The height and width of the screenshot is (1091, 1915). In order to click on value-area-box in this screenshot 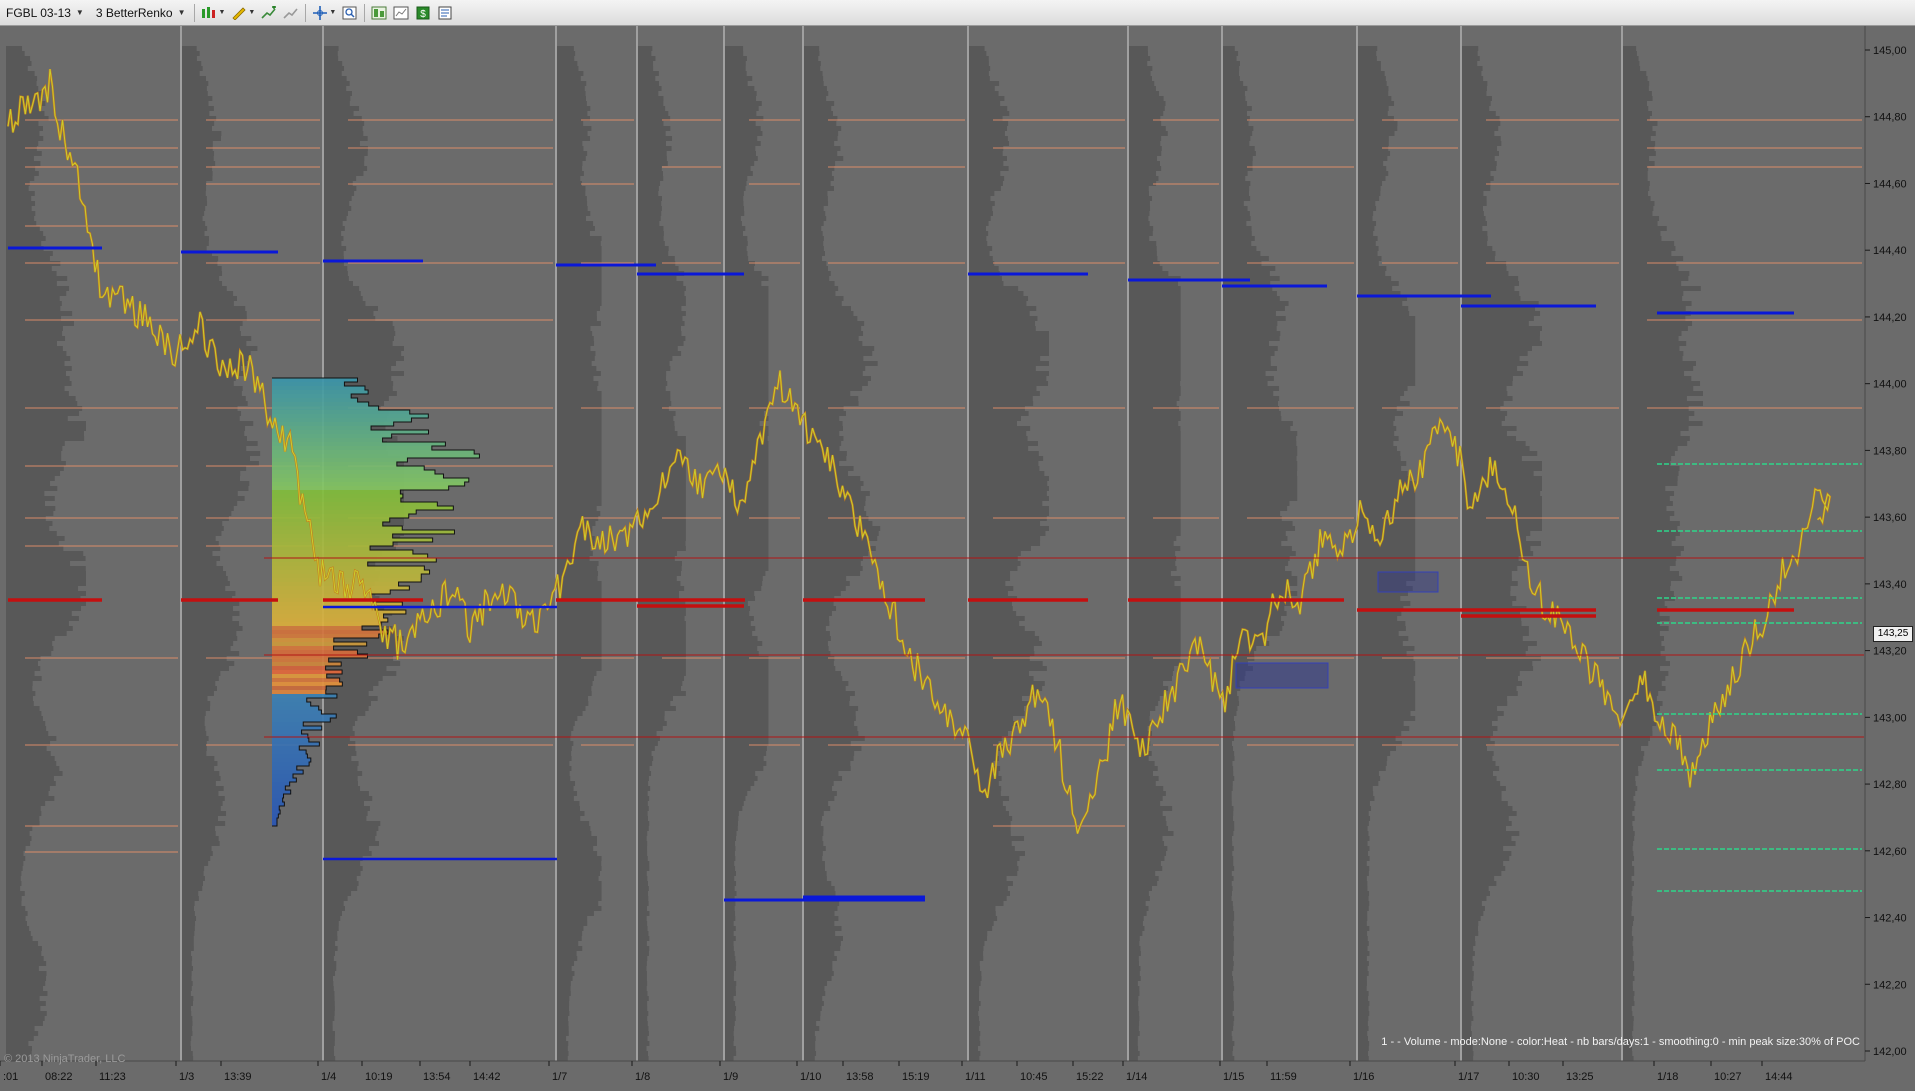, I will do `click(1408, 582)`.